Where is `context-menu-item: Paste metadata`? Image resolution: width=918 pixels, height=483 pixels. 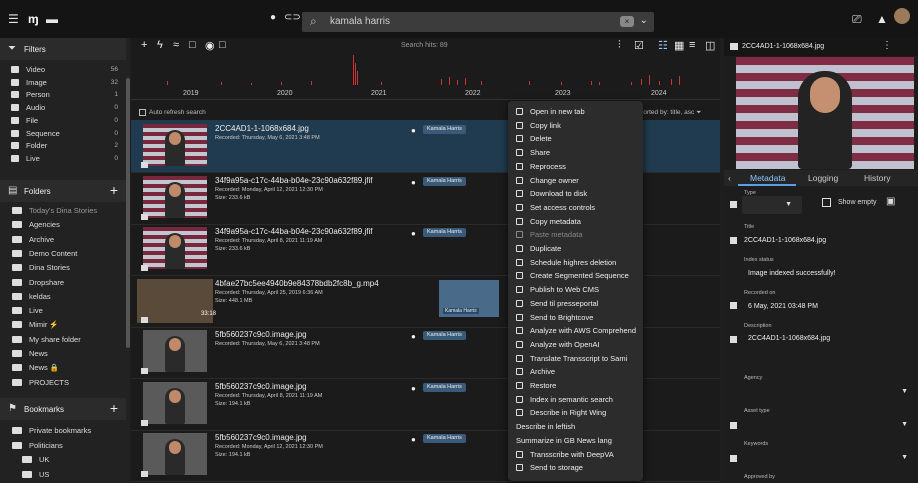 context-menu-item: Paste metadata is located at coordinates (575, 235).